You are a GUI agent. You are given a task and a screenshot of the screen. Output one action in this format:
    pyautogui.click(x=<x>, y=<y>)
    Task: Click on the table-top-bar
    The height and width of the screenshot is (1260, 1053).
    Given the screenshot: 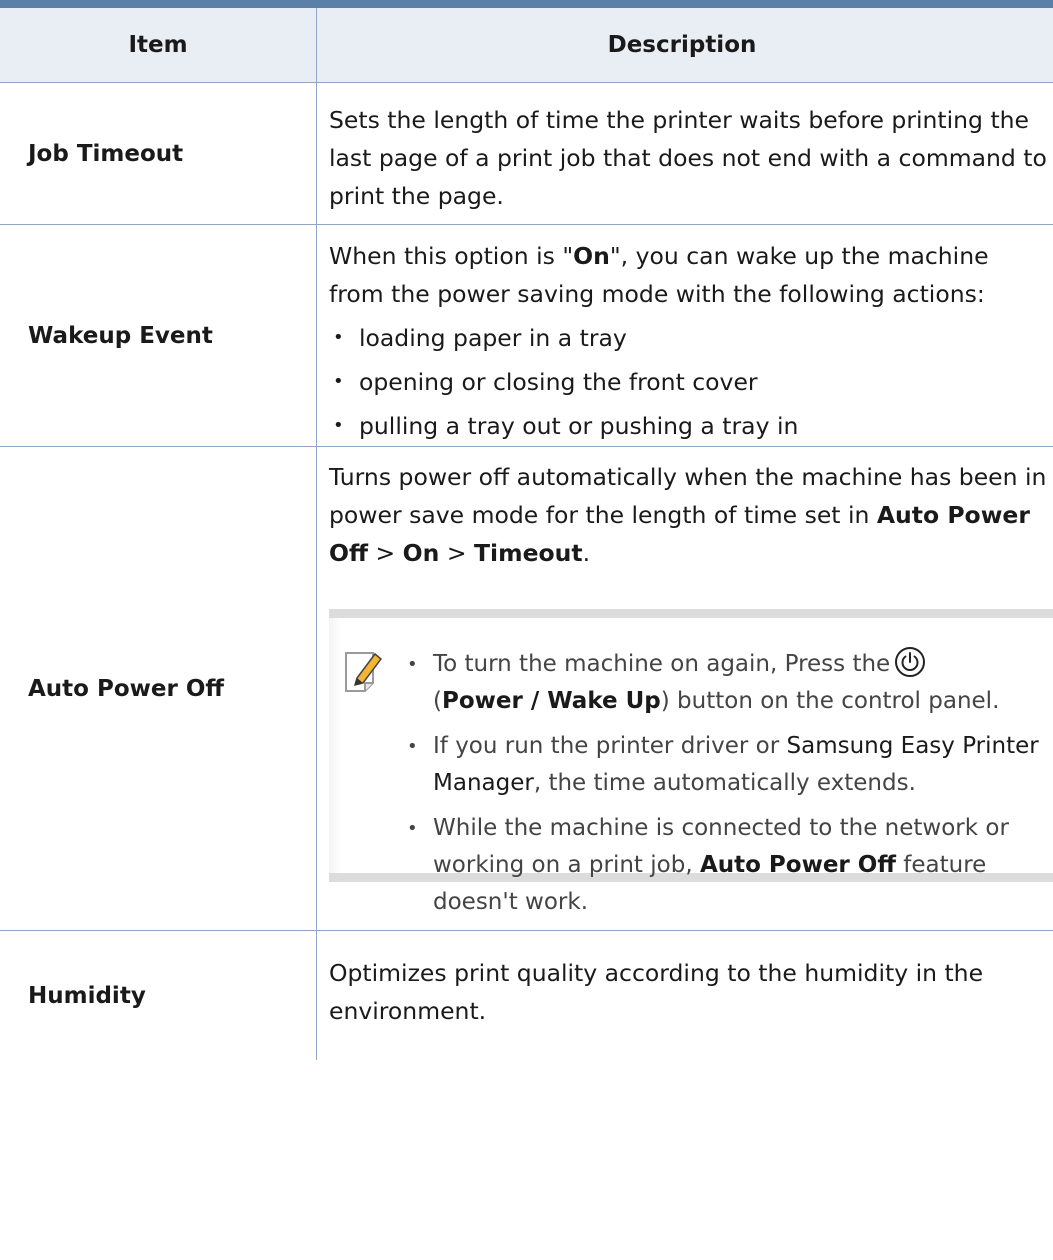 What is the action you would take?
    pyautogui.click(x=526, y=4)
    